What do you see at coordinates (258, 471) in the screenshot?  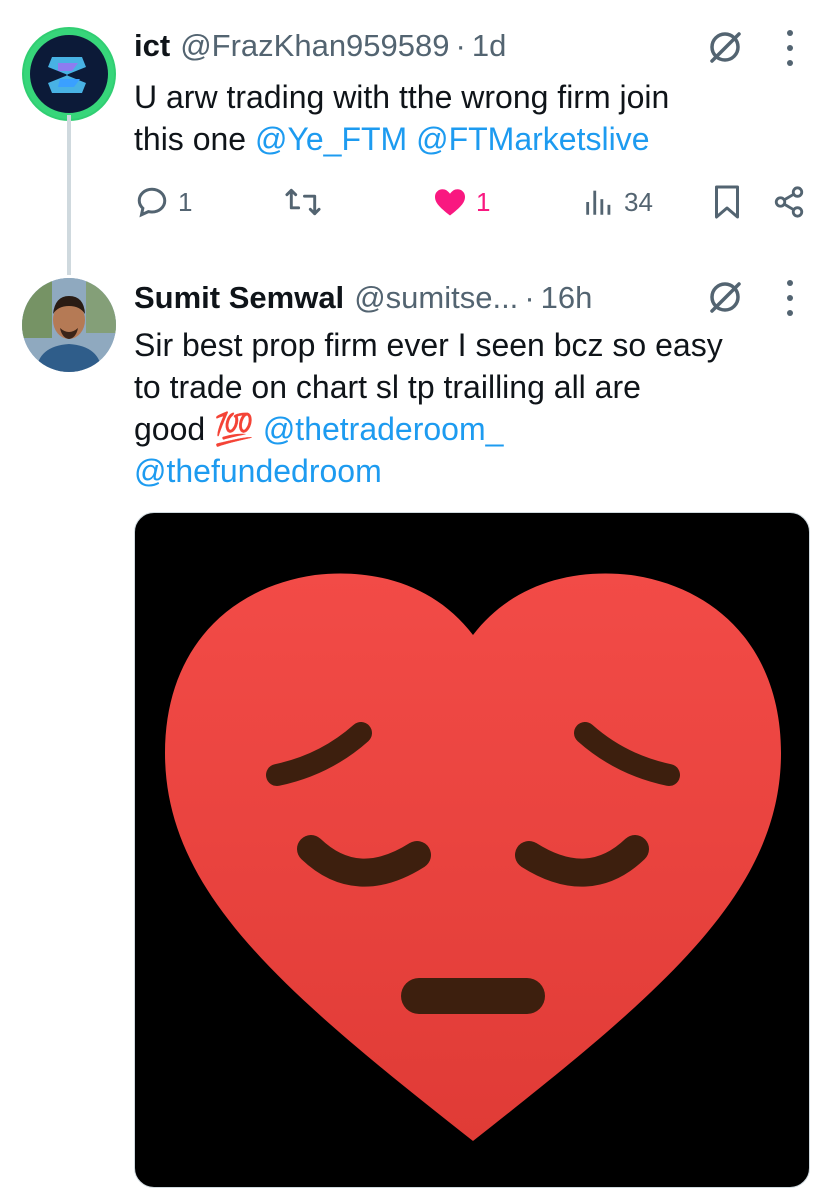 I see `mention-link: @thefundedroom` at bounding box center [258, 471].